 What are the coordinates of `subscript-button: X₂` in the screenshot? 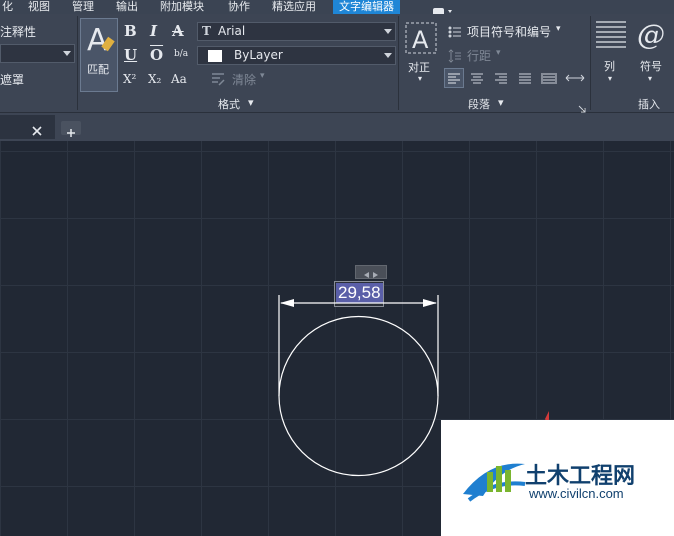 It's located at (154, 79).